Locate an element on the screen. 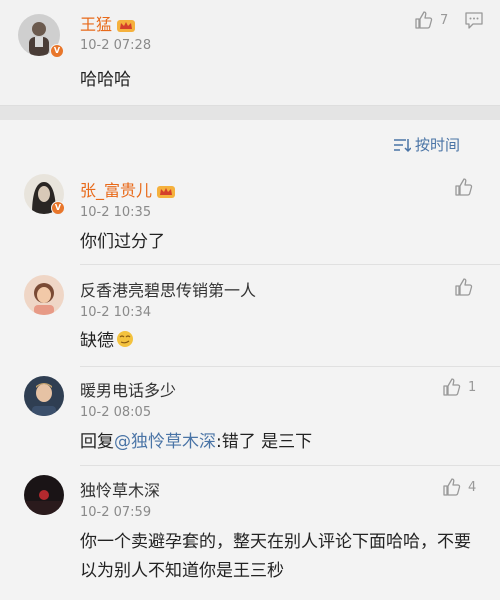  comment-content: 你们过分了 is located at coordinates (122, 242).